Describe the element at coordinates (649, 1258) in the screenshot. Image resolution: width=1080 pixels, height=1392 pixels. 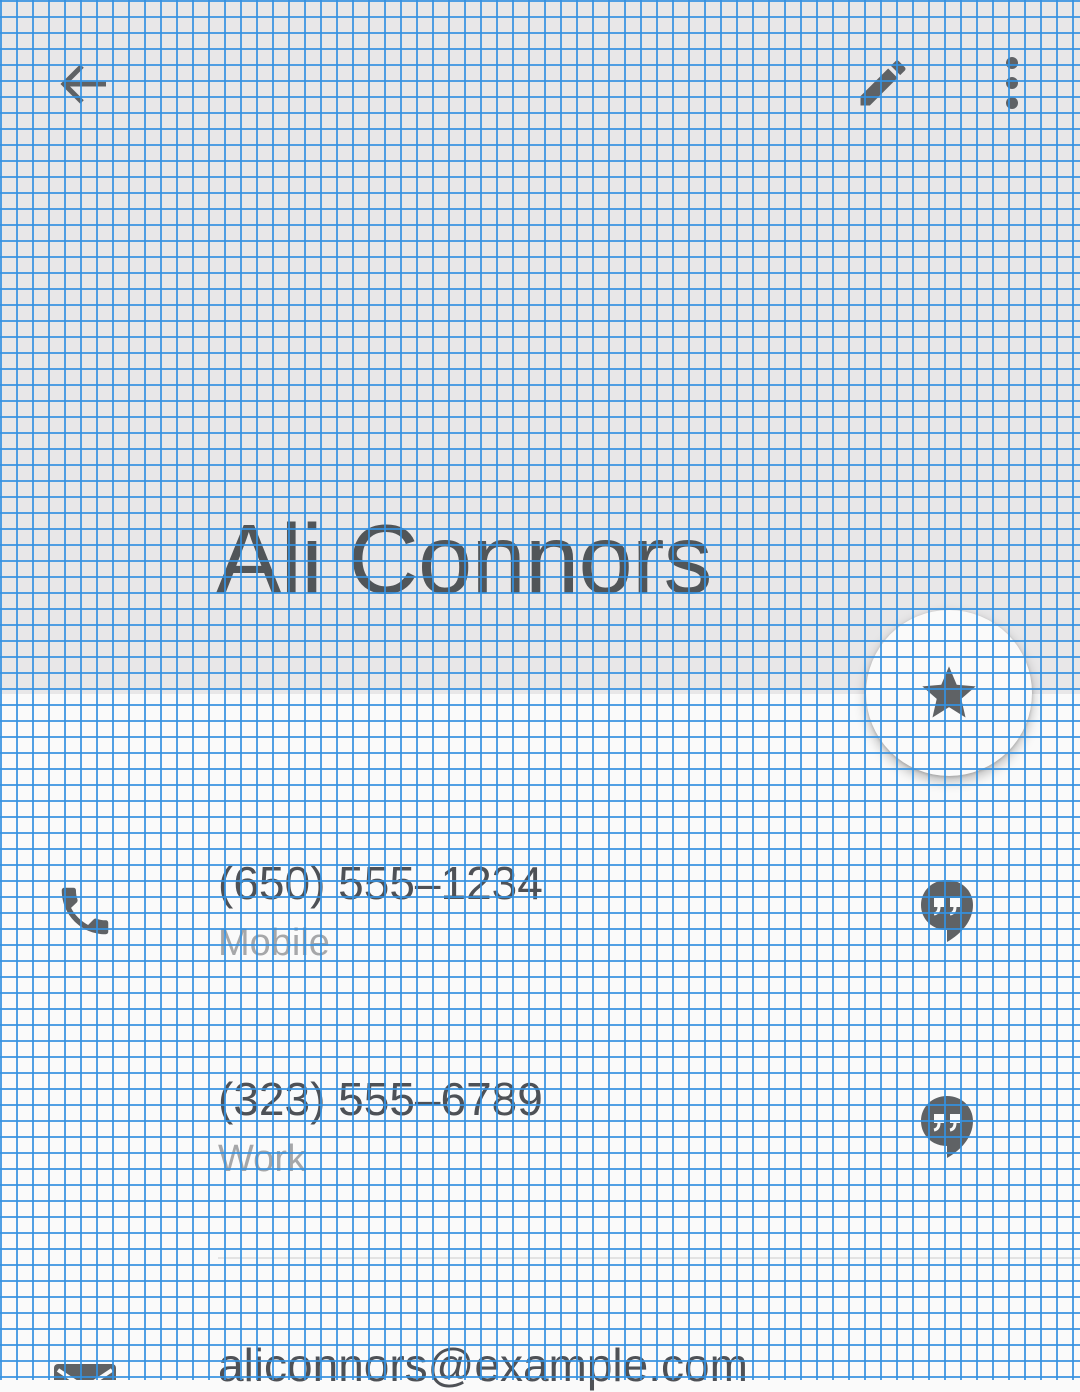
I see `section-divider` at that location.